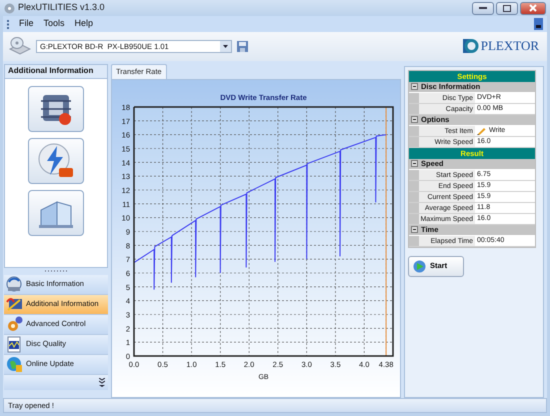 The height and width of the screenshot is (416, 550). What do you see at coordinates (9, 8) in the screenshot?
I see `app-icon` at bounding box center [9, 8].